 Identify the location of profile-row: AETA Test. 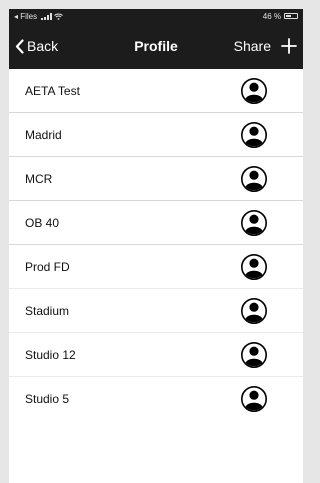
(156, 91).